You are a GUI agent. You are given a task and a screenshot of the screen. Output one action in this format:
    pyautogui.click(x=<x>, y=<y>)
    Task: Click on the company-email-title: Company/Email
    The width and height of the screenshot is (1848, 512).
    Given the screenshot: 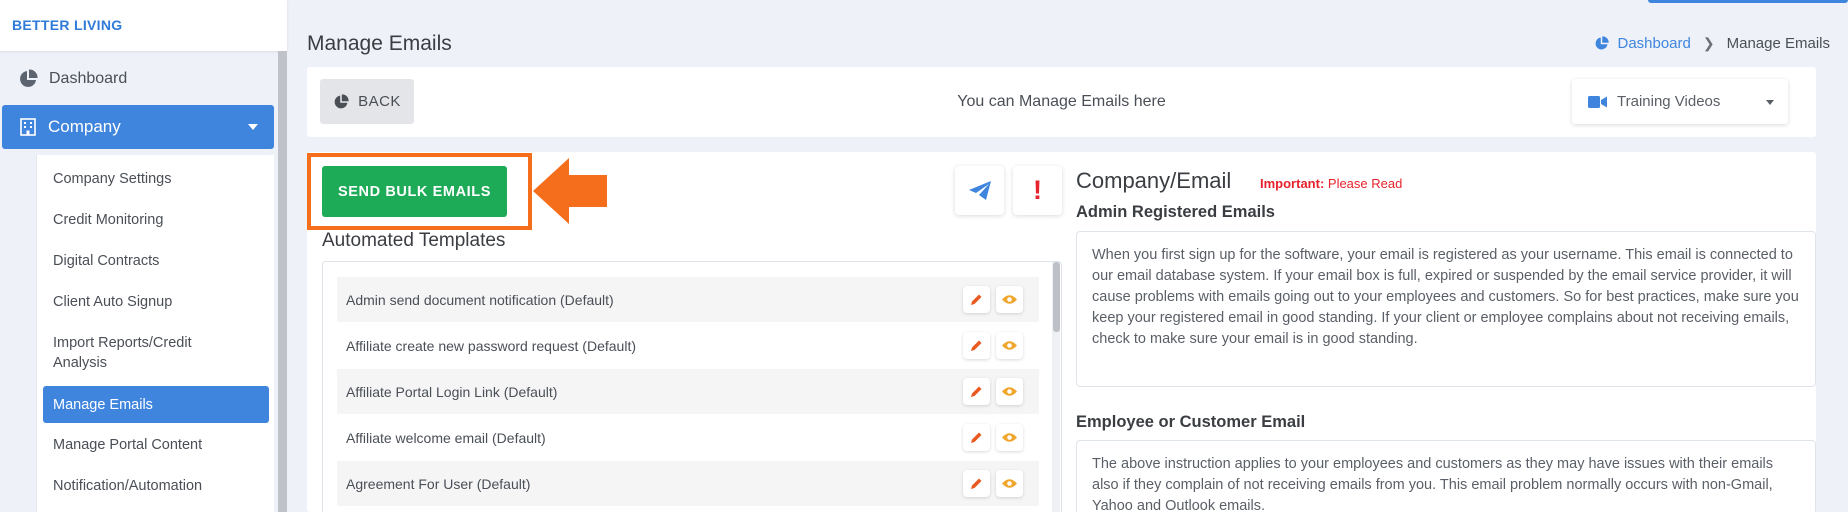 What is the action you would take?
    pyautogui.click(x=1154, y=180)
    